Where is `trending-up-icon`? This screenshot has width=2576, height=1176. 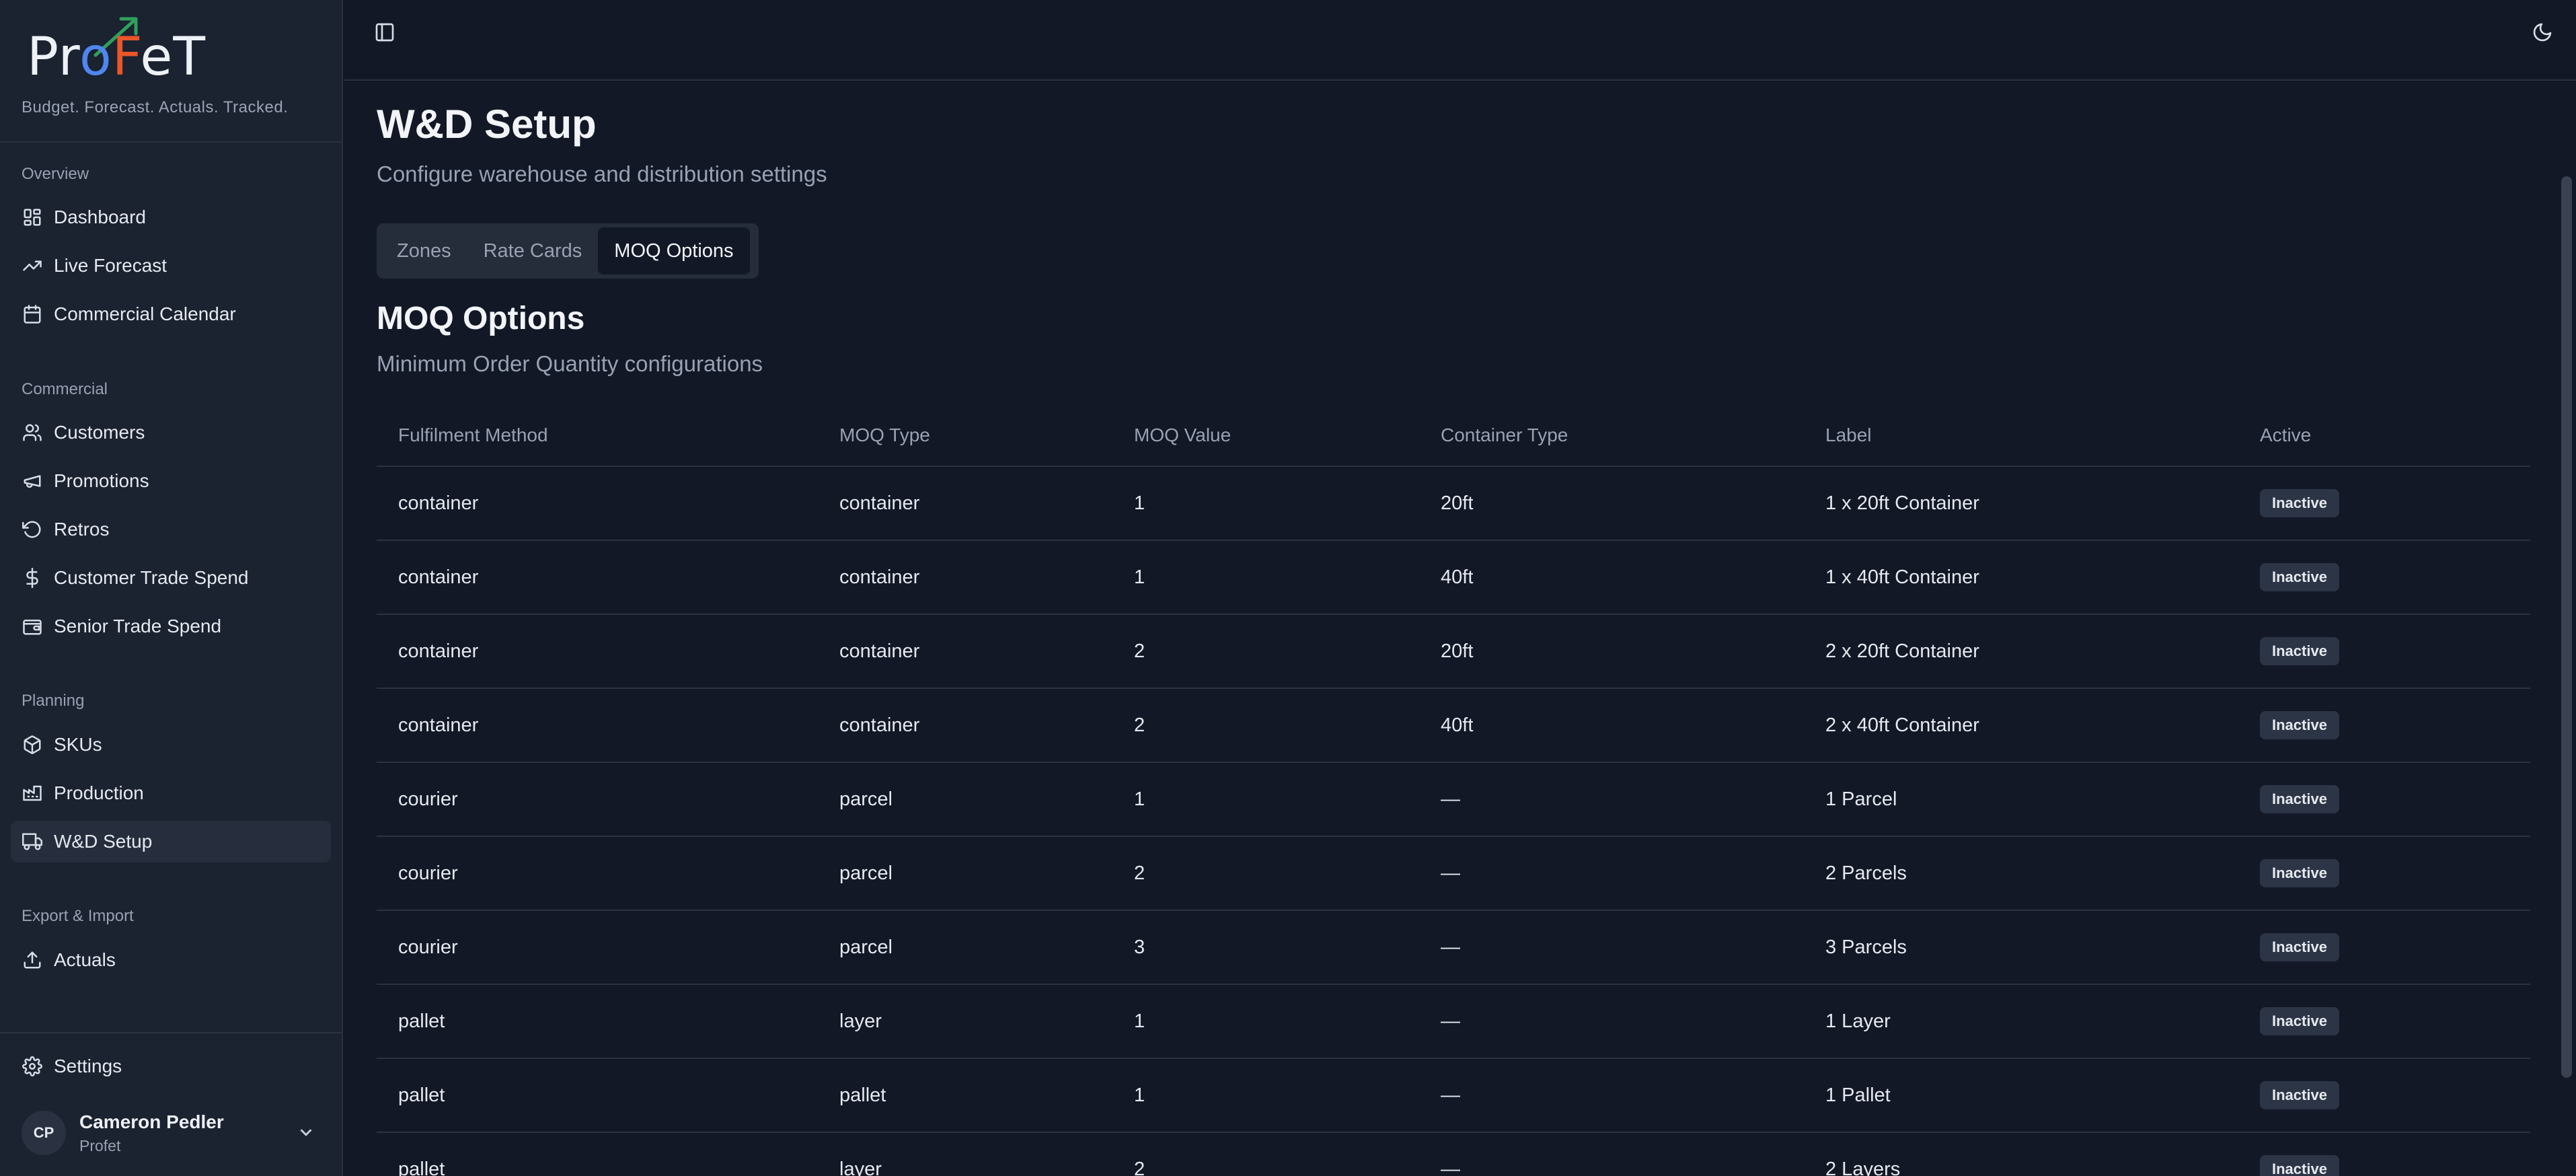
trending-up-icon is located at coordinates (32, 266).